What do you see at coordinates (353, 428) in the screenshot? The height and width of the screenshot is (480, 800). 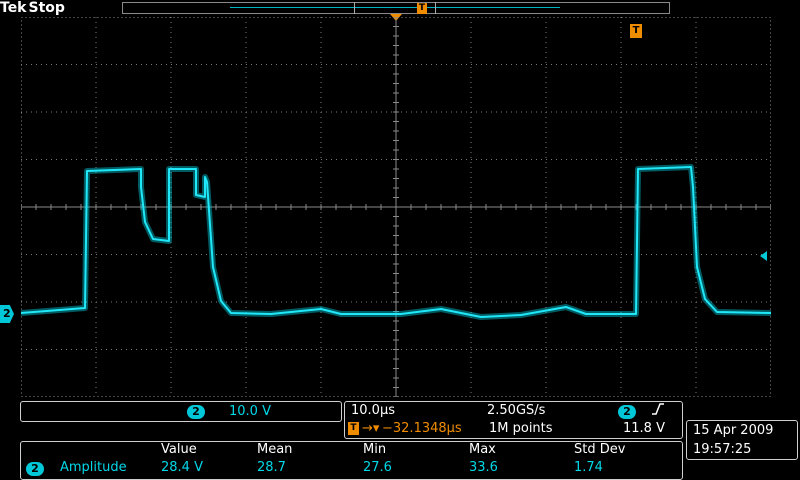 I see `trigger-delay-icon: T` at bounding box center [353, 428].